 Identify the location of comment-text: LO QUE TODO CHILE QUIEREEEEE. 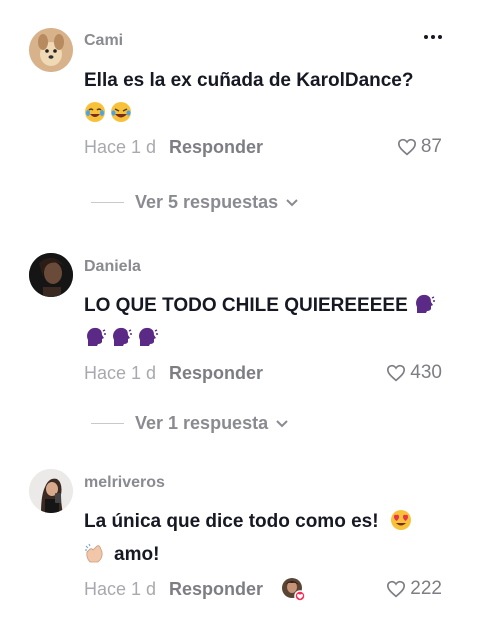
(269, 322).